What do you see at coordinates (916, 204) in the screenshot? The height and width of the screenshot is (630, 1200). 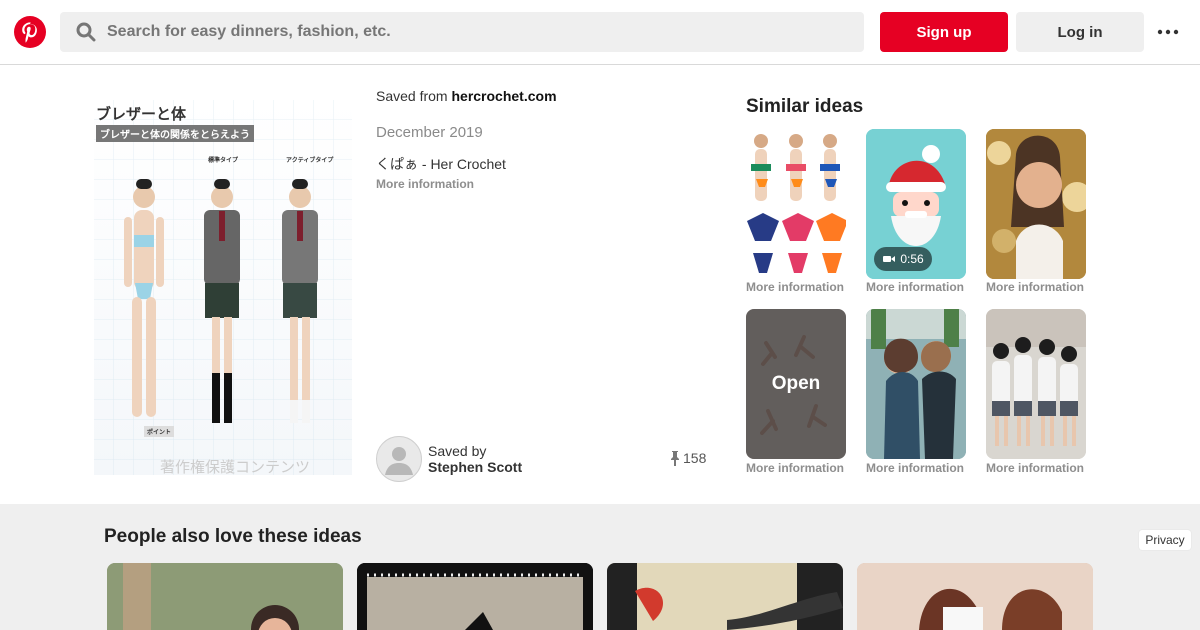 I see `similar-tile-2: 0:56` at bounding box center [916, 204].